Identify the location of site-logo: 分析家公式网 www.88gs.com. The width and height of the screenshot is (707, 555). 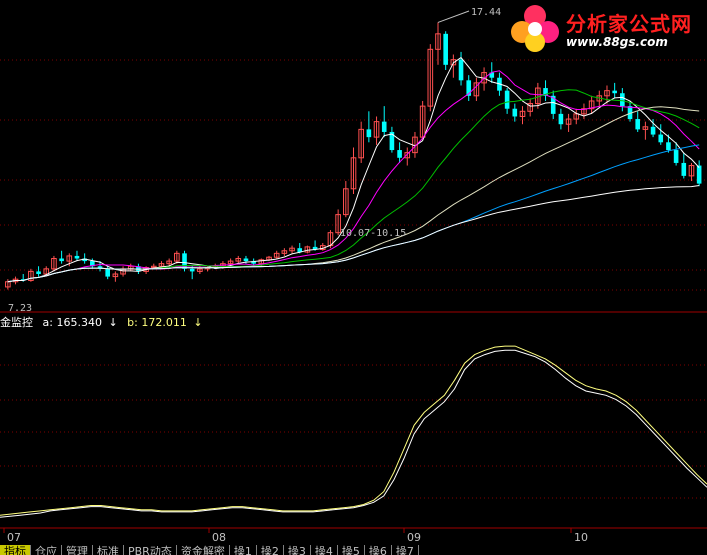
(606, 28).